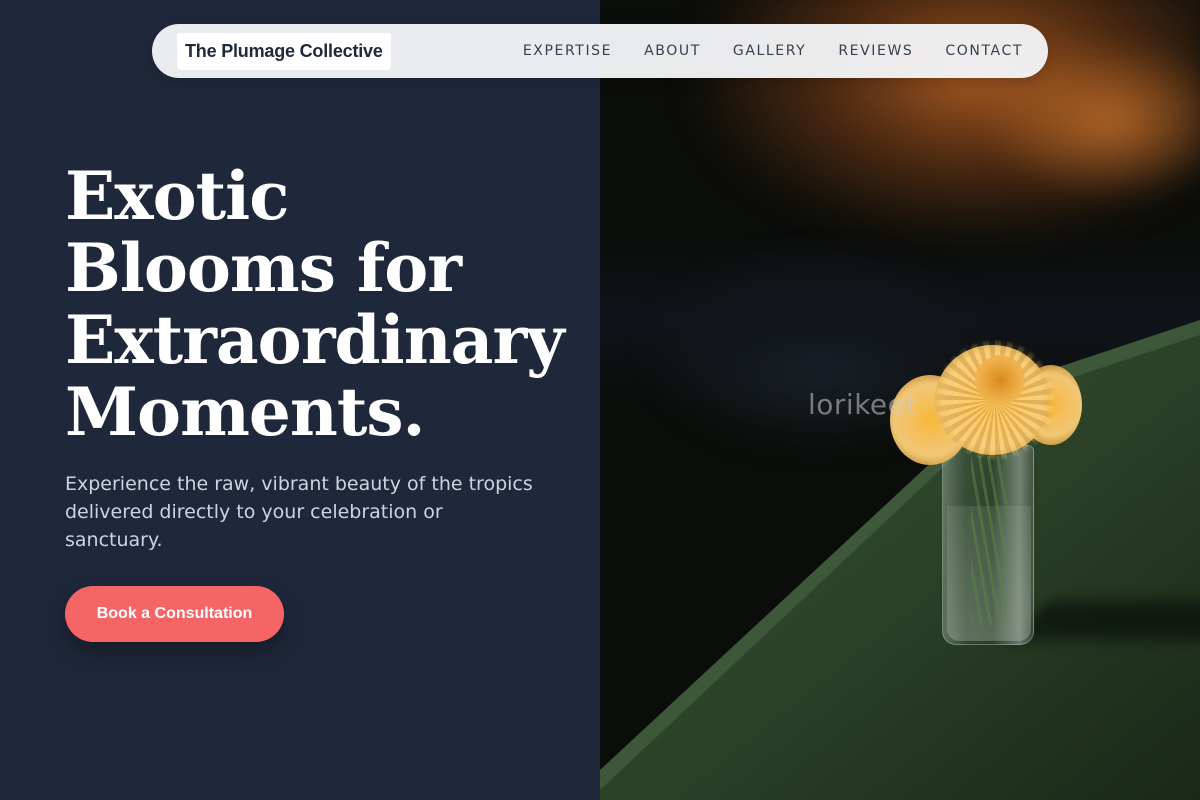  What do you see at coordinates (315, 340) in the screenshot?
I see `hero-title-line: Extraordinary` at bounding box center [315, 340].